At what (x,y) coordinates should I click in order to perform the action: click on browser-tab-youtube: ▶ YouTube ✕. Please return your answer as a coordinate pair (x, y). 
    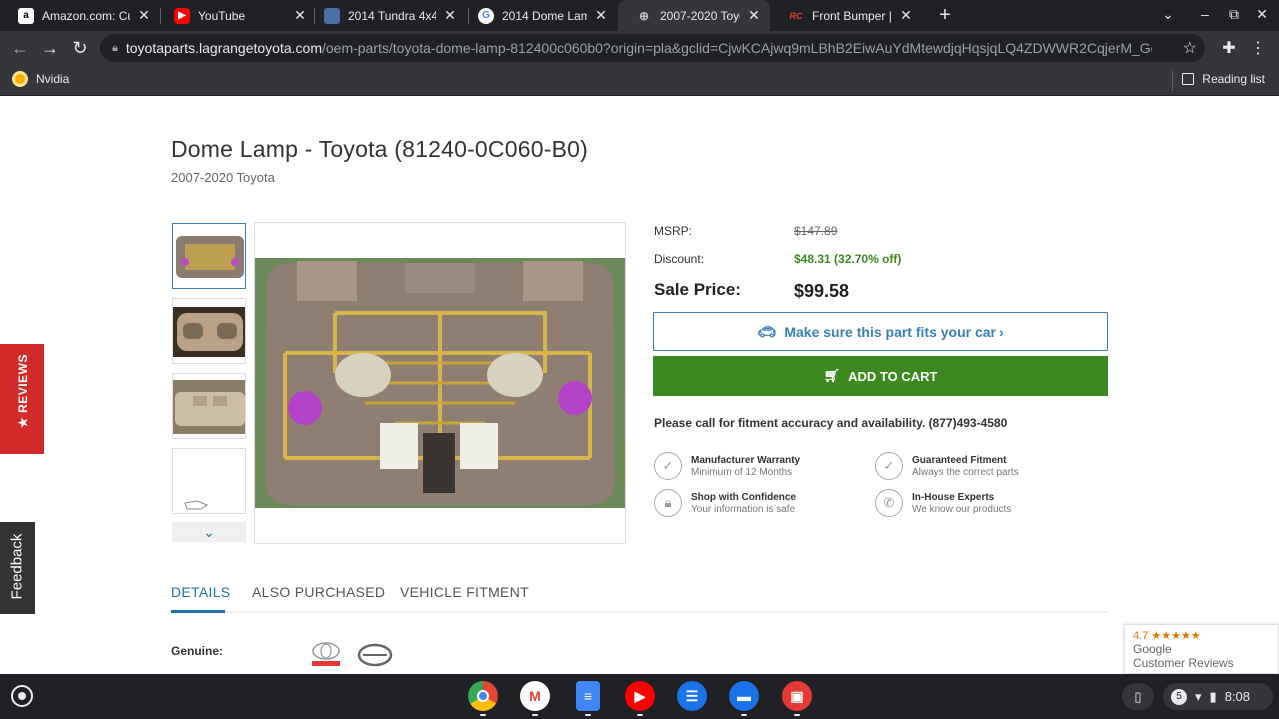
    Looking at the image, I should click on (236, 15).